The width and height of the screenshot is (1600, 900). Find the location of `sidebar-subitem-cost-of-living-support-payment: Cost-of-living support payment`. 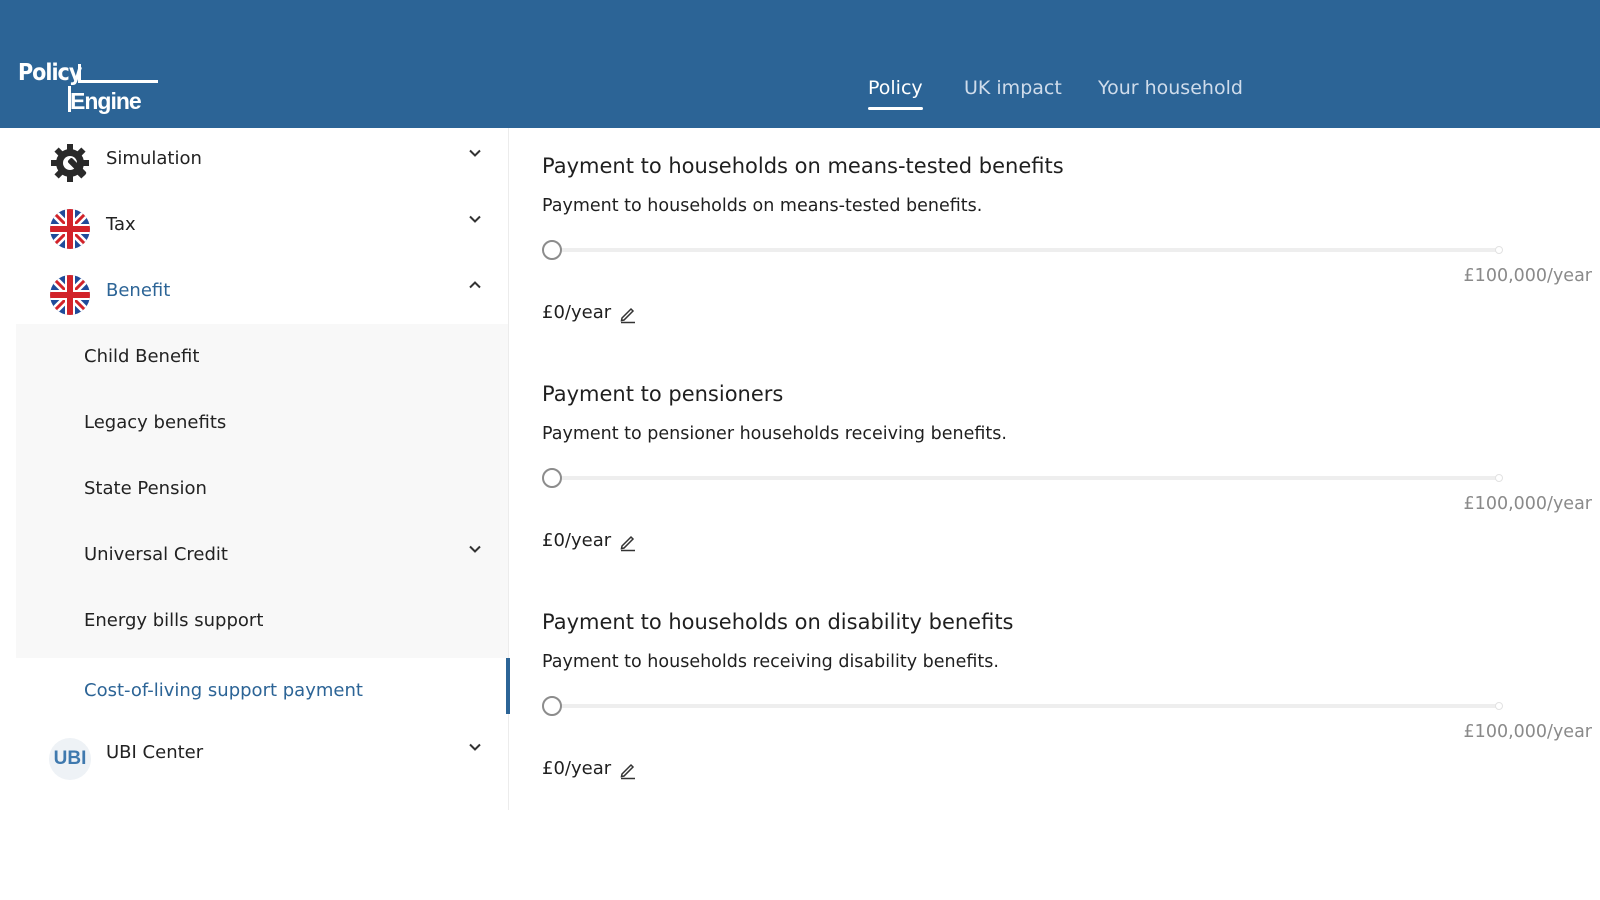

sidebar-subitem-cost-of-living-support-payment: Cost-of-living support payment is located at coordinates (263, 691).